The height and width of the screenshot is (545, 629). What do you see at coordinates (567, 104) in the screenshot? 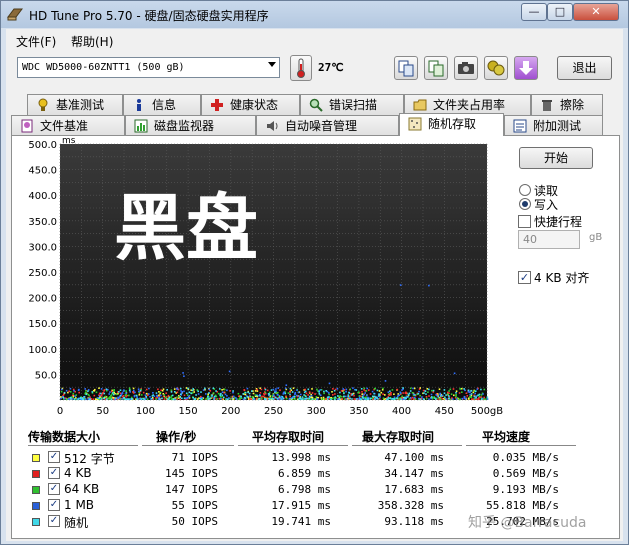
I see `tab-erase: 擦除` at bounding box center [567, 104].